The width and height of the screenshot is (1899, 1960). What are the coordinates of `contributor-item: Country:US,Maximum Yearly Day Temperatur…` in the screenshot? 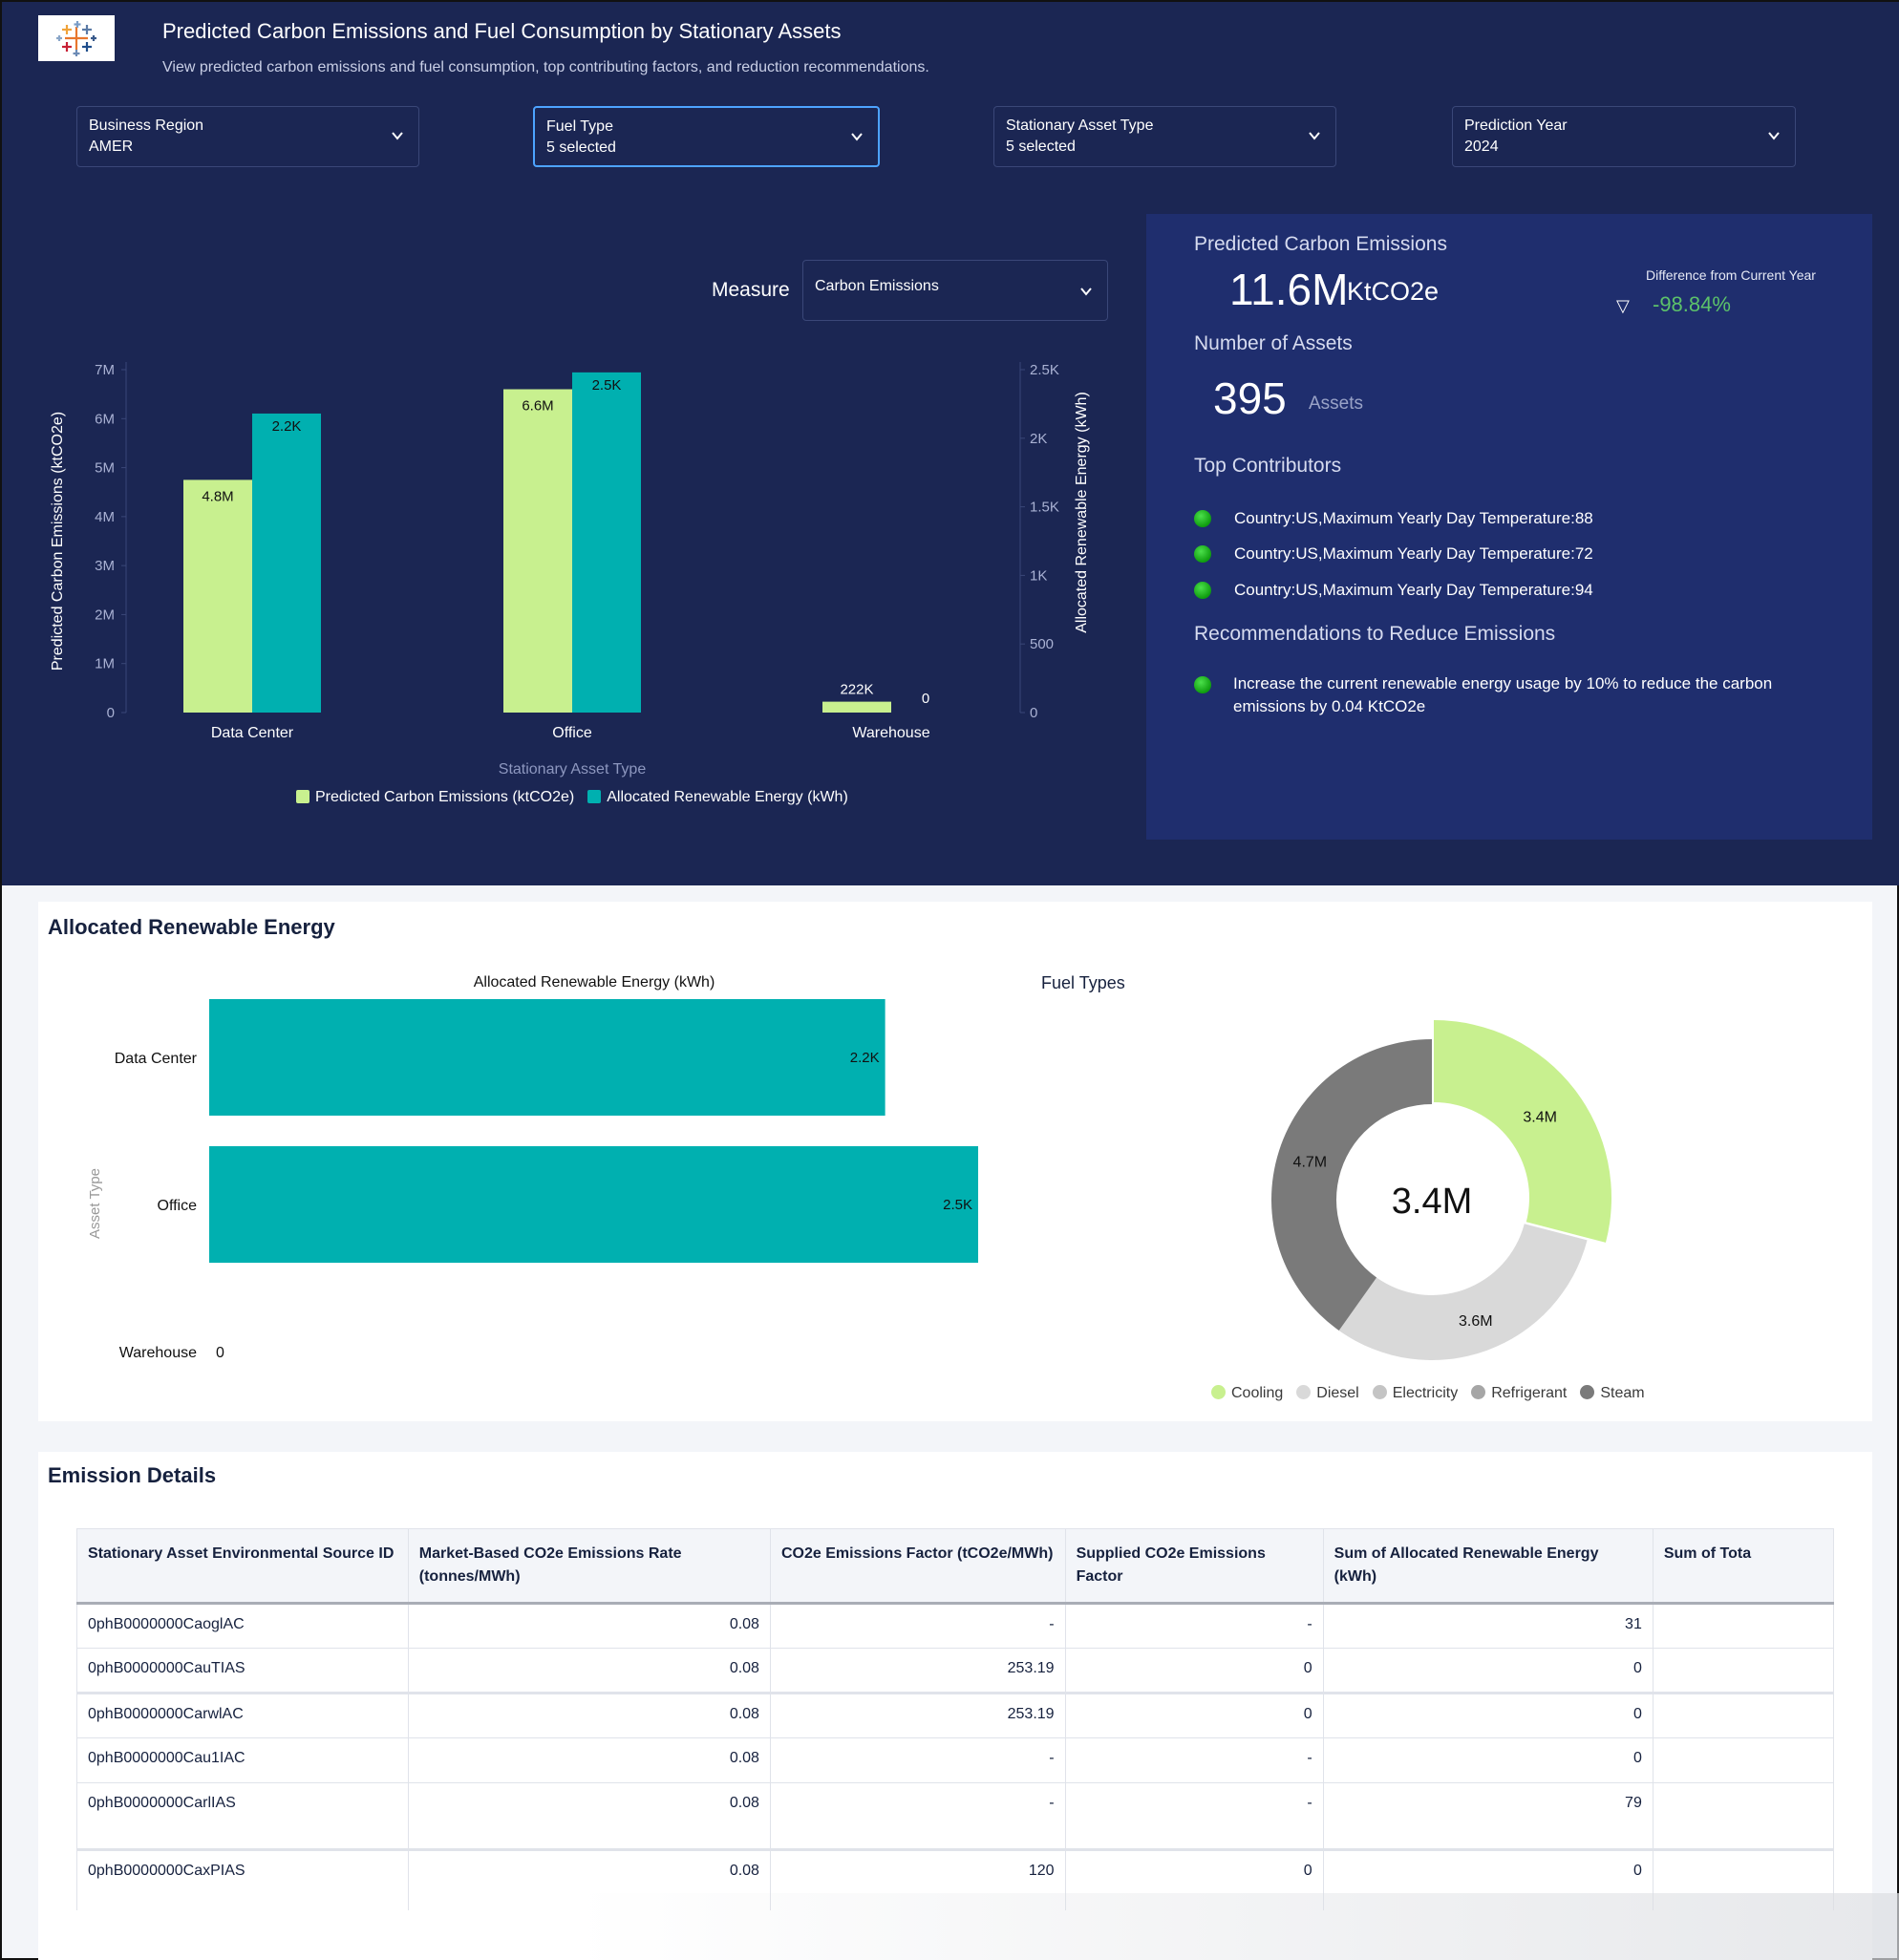 It's located at (1413, 553).